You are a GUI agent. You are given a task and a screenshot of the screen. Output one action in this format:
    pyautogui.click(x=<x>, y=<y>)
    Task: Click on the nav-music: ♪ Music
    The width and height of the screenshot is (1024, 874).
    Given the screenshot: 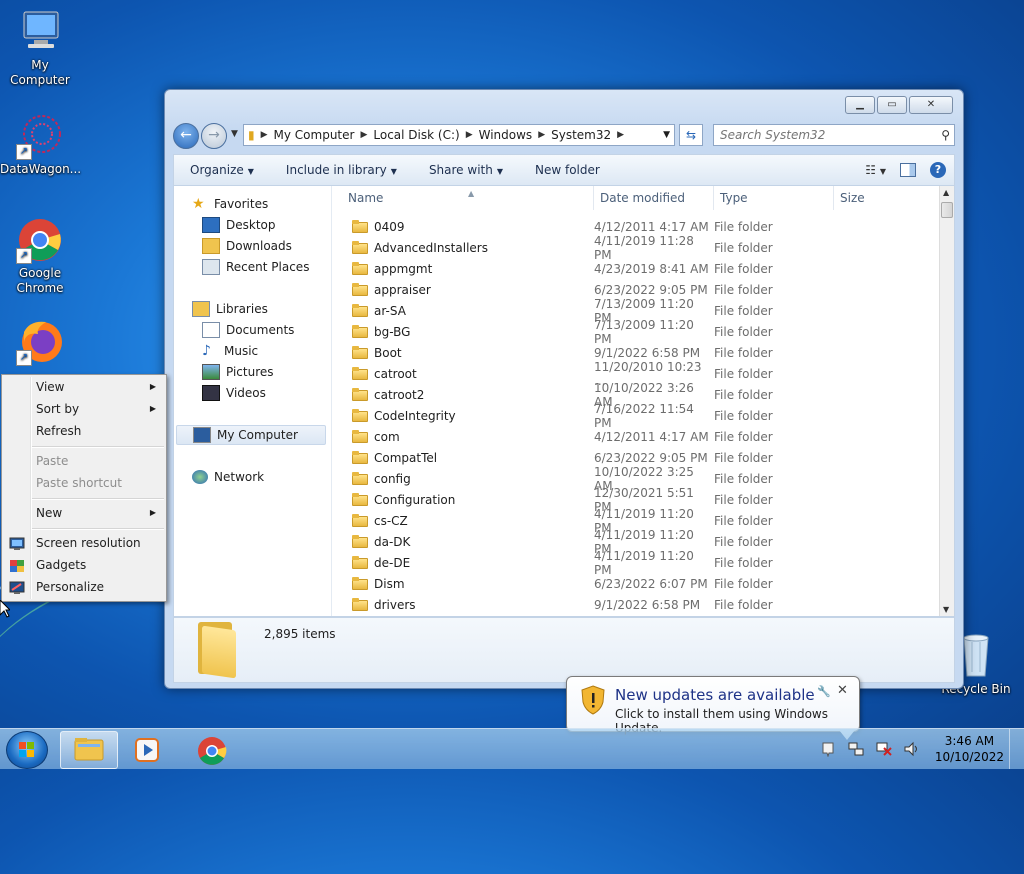 What is the action you would take?
    pyautogui.click(x=230, y=351)
    